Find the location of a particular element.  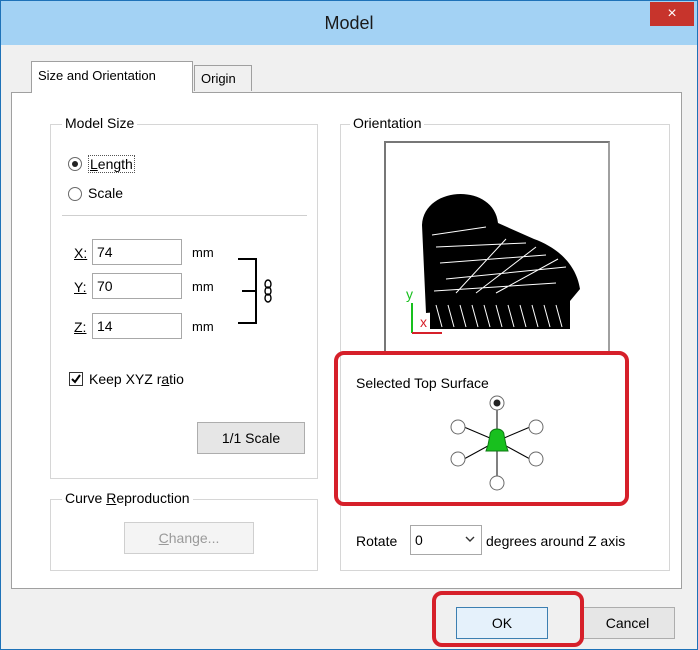

cancel-button: Cancel is located at coordinates (627, 623).